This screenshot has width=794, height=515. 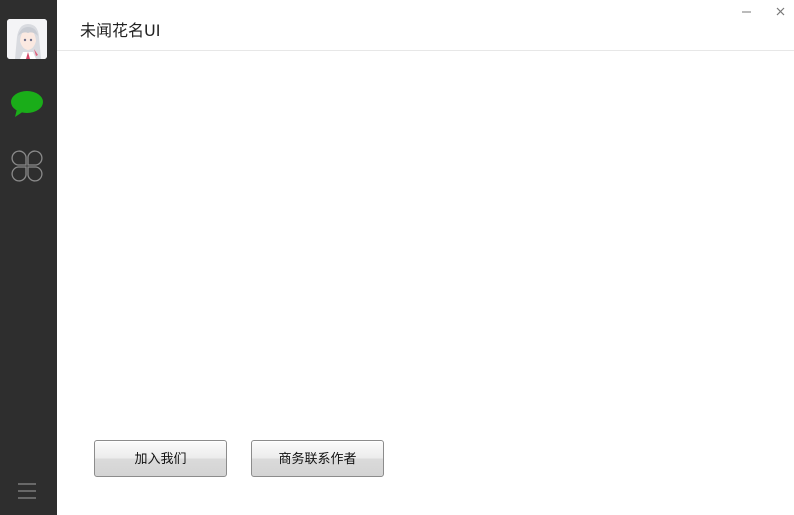 I want to click on close-icon, so click(x=780, y=11).